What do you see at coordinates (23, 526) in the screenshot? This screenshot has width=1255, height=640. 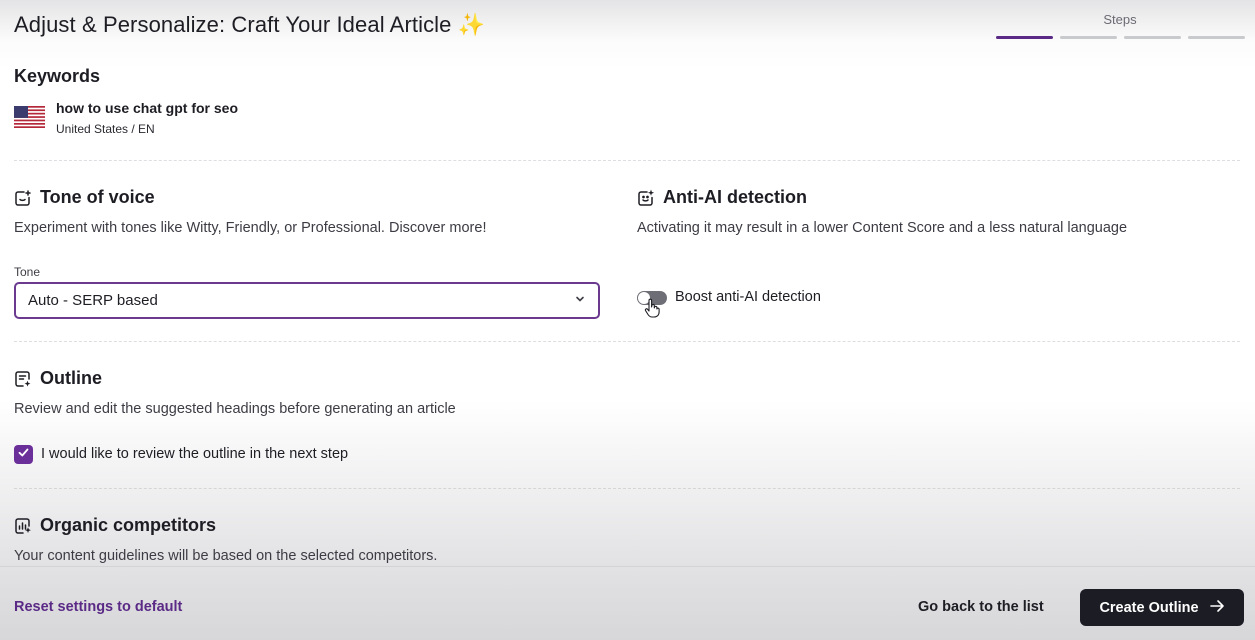 I see `competitors-chart-icon` at bounding box center [23, 526].